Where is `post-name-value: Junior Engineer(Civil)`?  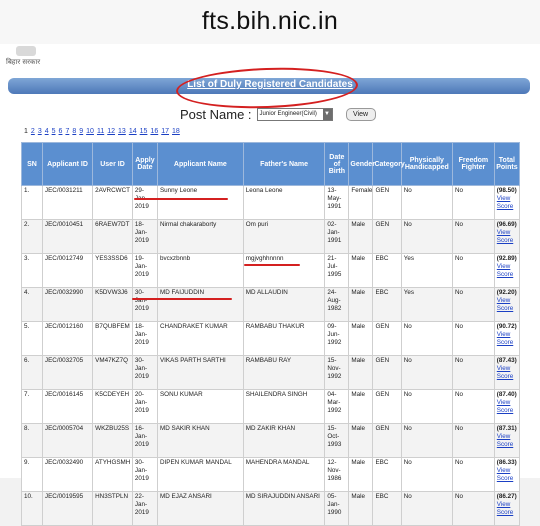
post-name-value: Junior Engineer(Civil) is located at coordinates (288, 113).